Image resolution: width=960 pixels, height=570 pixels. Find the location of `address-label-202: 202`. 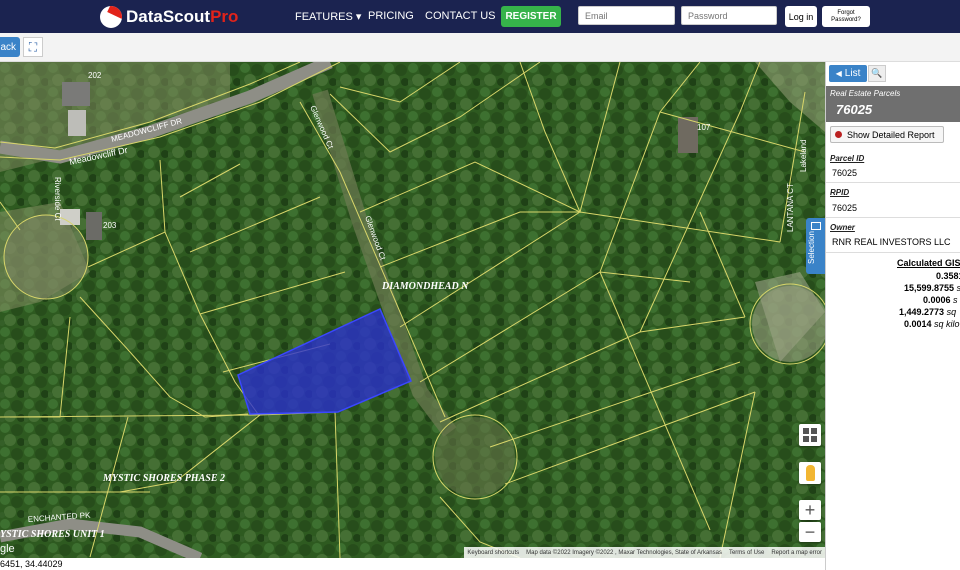

address-label-202: 202 is located at coordinates (95, 75).